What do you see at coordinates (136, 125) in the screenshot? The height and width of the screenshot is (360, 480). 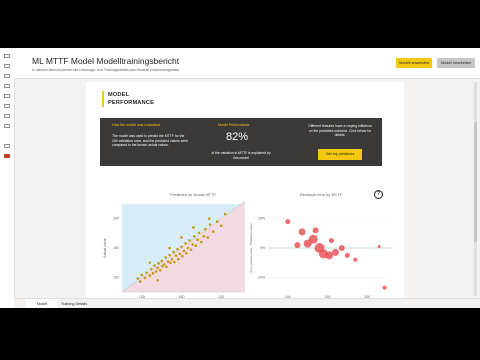 I see `evaluation-title: How the model was evaluated` at bounding box center [136, 125].